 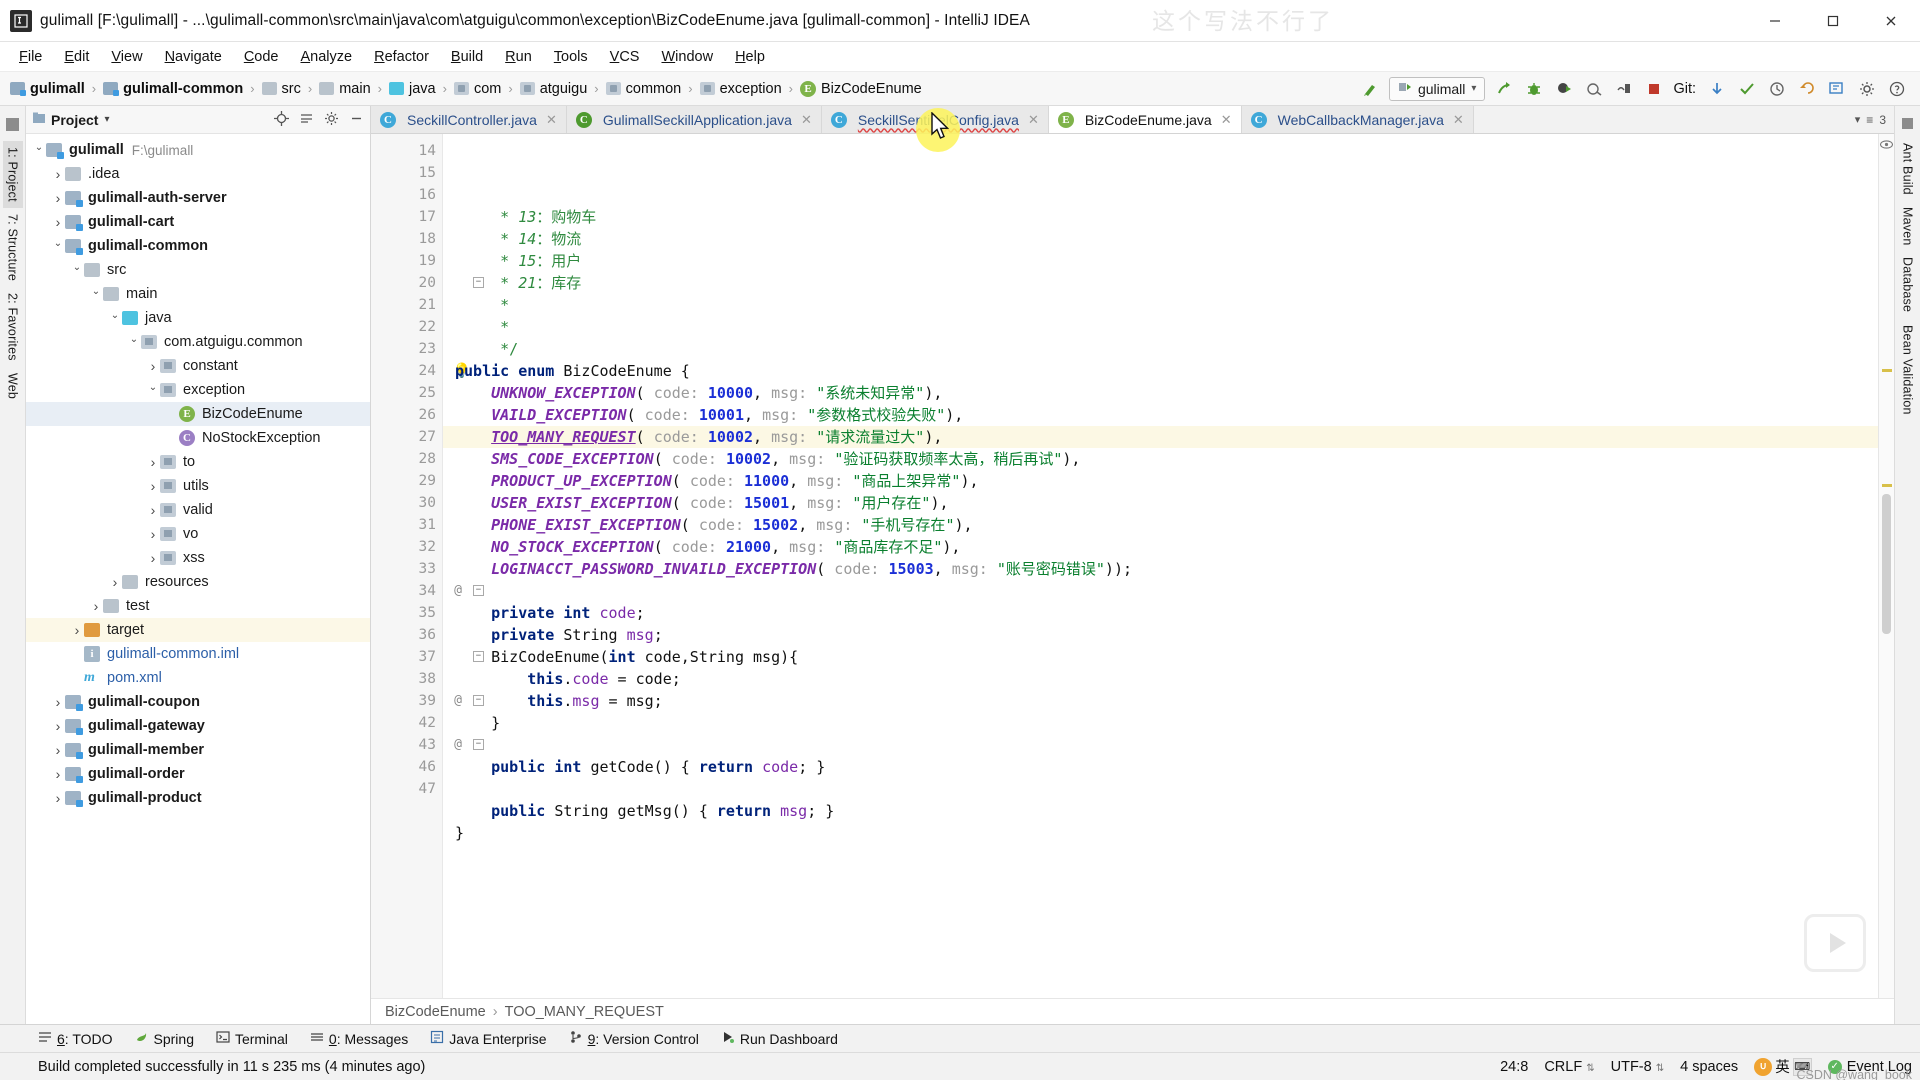 What do you see at coordinates (30, 57) in the screenshot?
I see `menu-item-file: File` at bounding box center [30, 57].